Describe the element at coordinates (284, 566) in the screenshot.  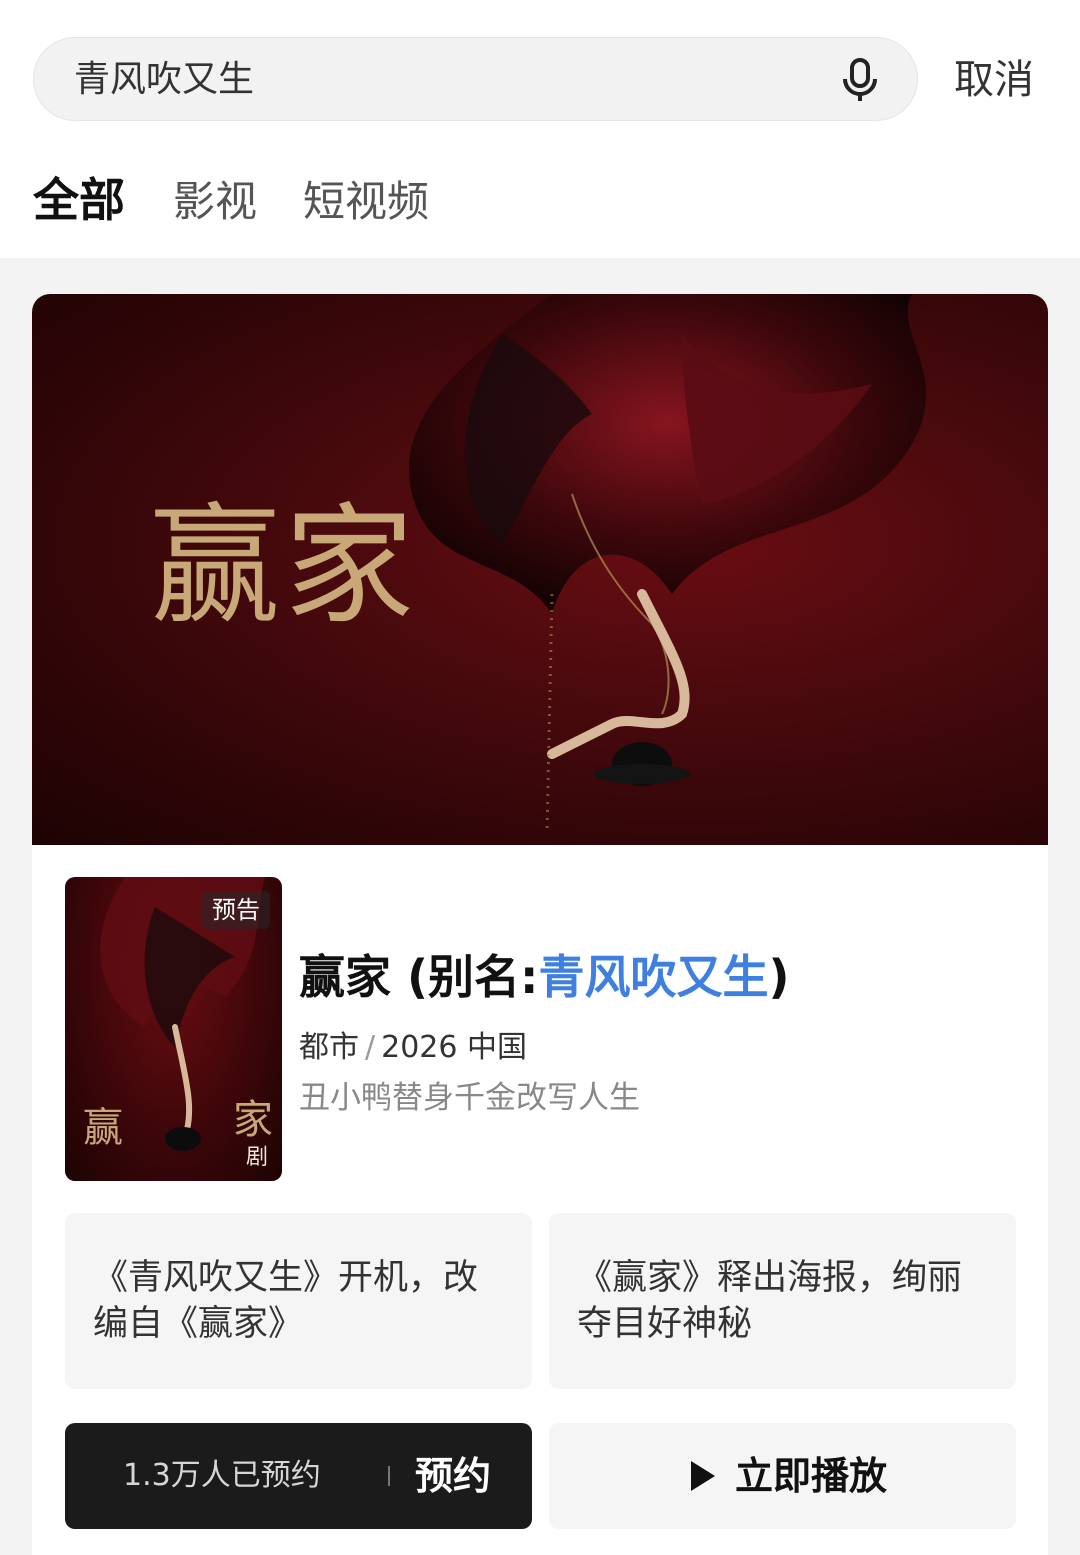
I see `banner-title: 赢家` at that location.